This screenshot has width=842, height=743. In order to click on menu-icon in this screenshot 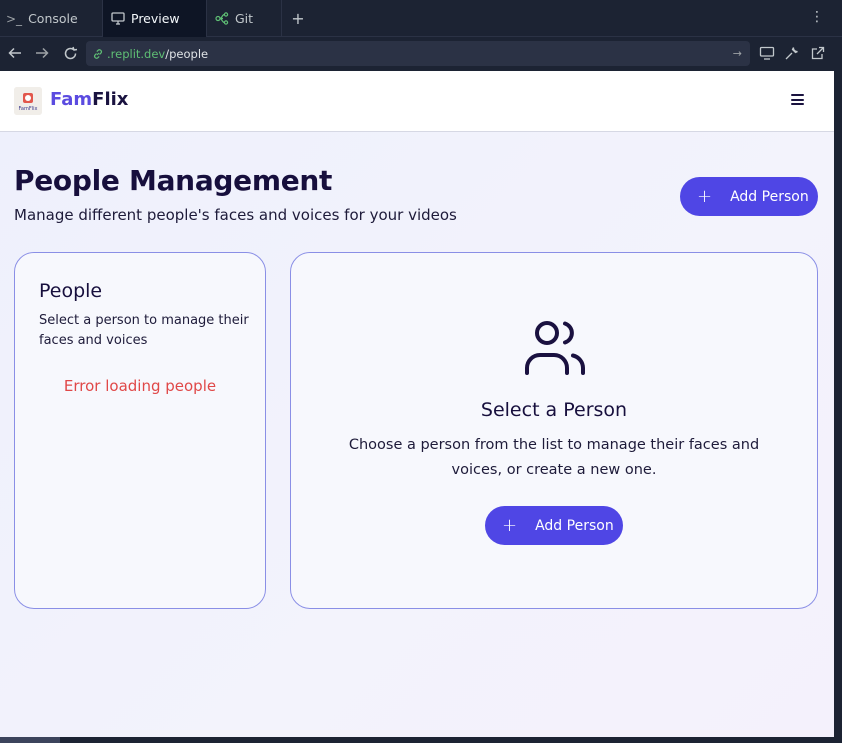, I will do `click(797, 99)`.